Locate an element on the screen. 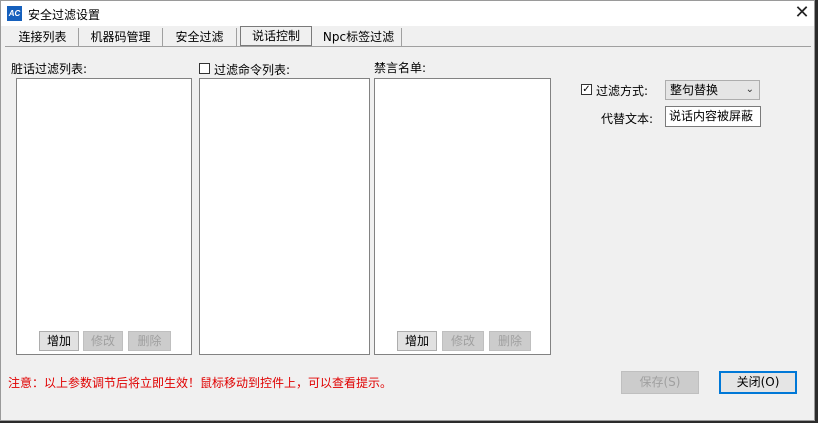 This screenshot has height=423, width=818. chevron-down-icon: ⌄ is located at coordinates (749, 89).